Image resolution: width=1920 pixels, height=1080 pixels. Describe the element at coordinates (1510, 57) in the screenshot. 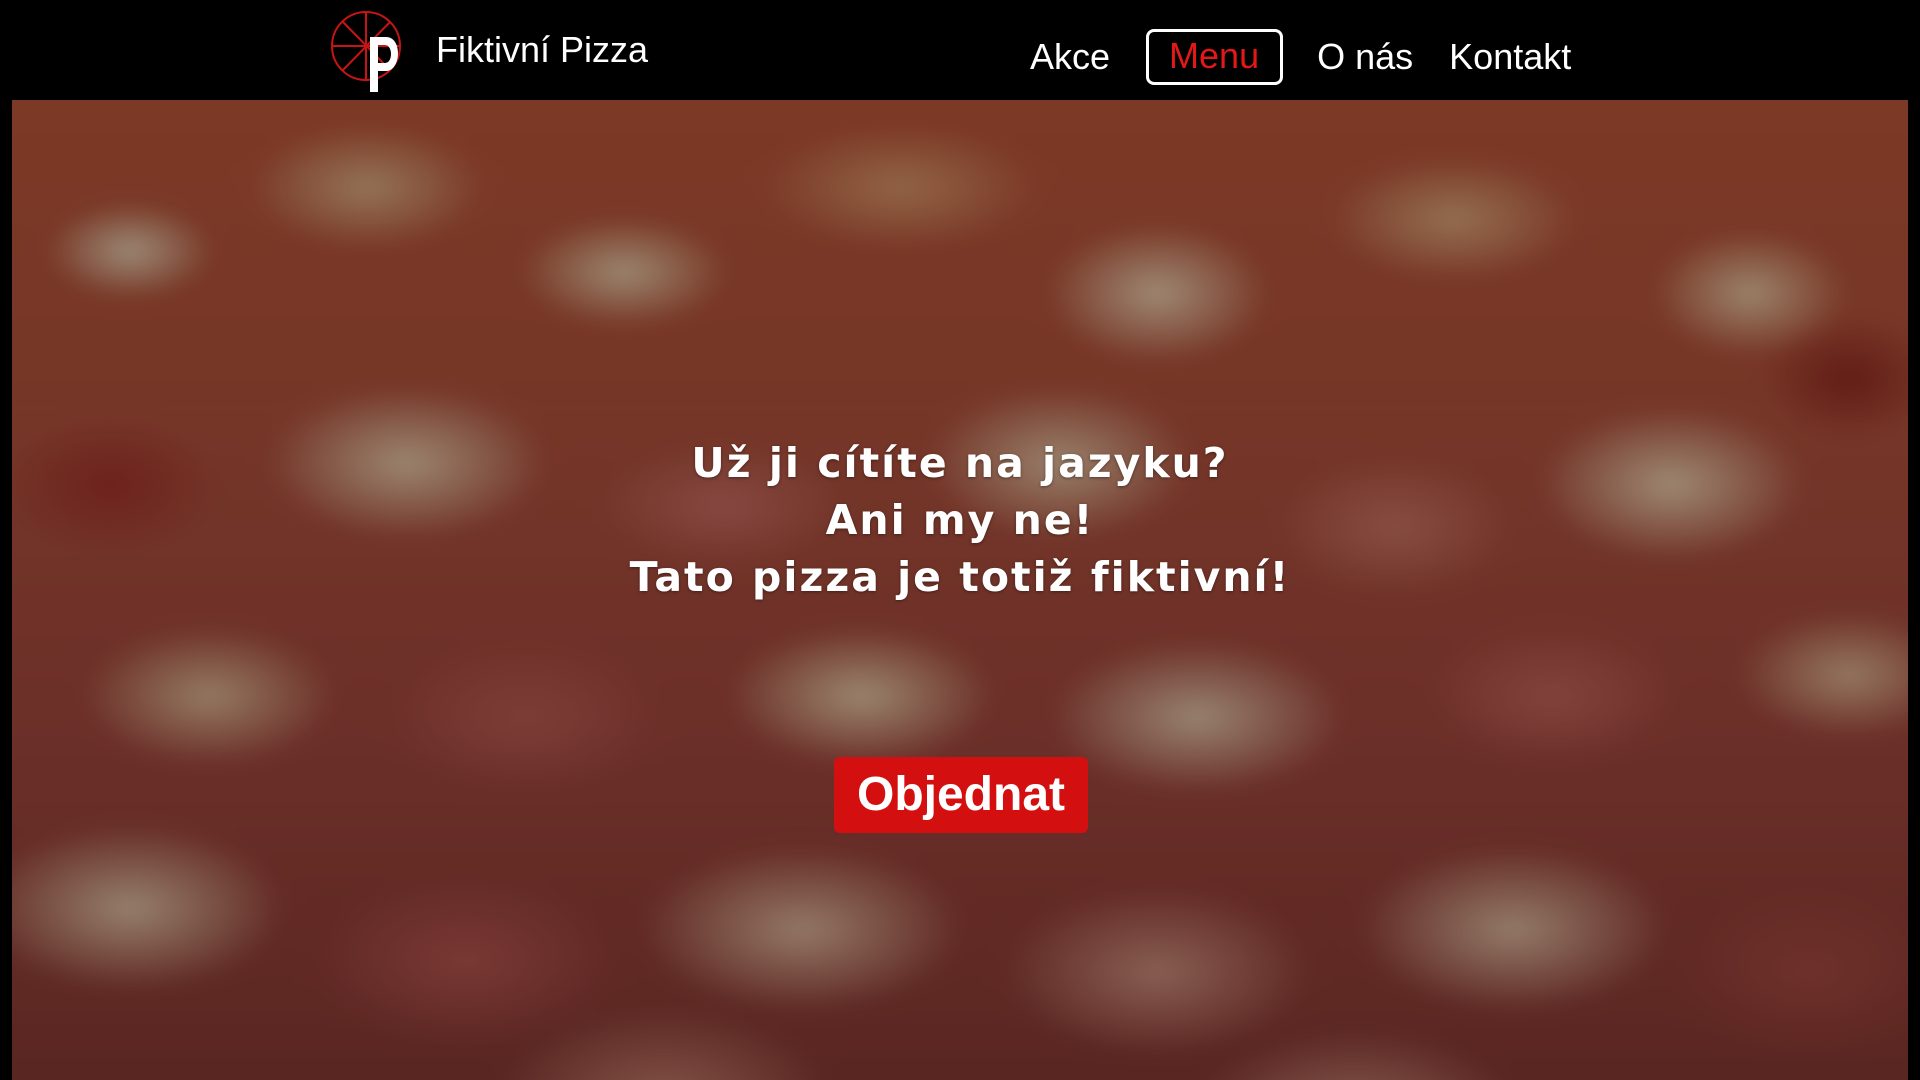

I see `nav-item-kontakt: Kontakt` at that location.